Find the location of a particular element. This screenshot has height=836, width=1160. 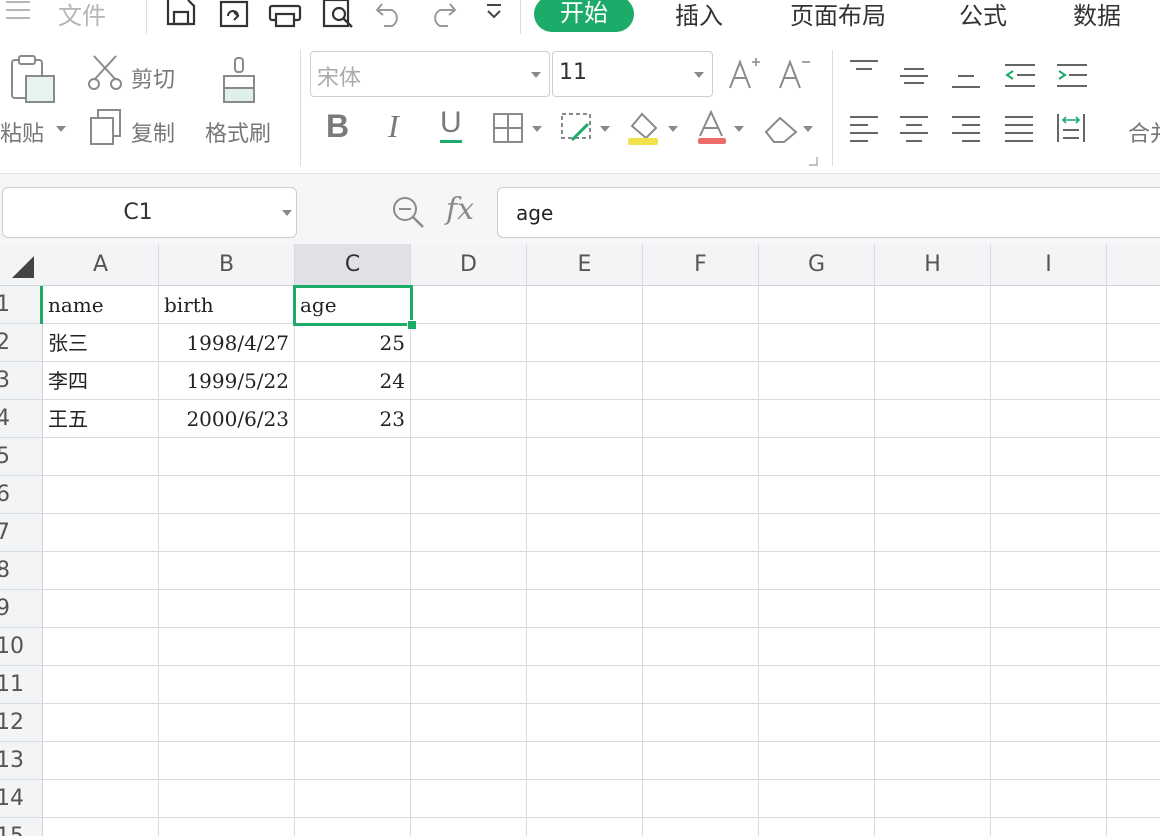

bold-button: B is located at coordinates (337, 126).